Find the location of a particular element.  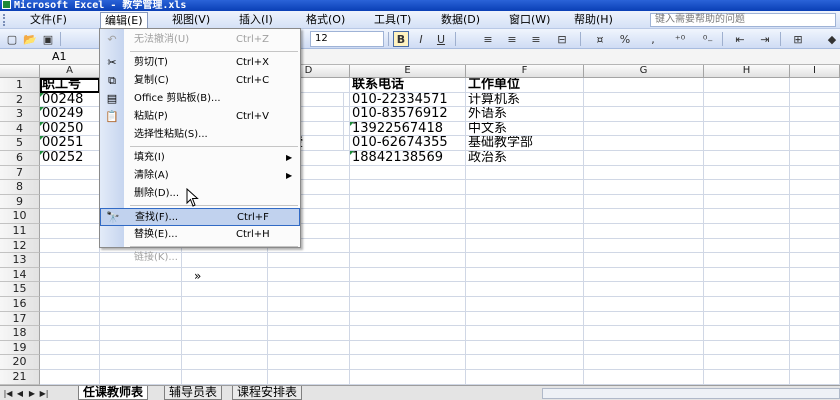

row-header-3: 3 is located at coordinates (20, 114).